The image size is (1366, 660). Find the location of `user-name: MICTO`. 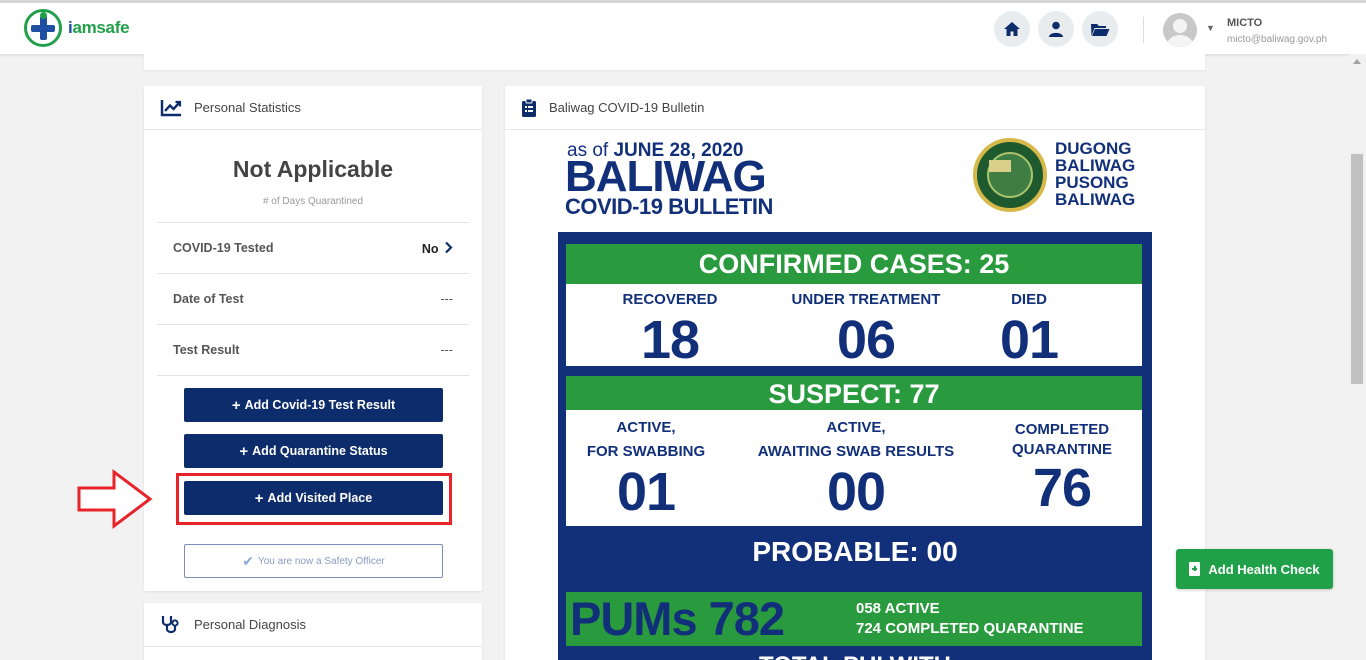

user-name: MICTO is located at coordinates (1245, 23).